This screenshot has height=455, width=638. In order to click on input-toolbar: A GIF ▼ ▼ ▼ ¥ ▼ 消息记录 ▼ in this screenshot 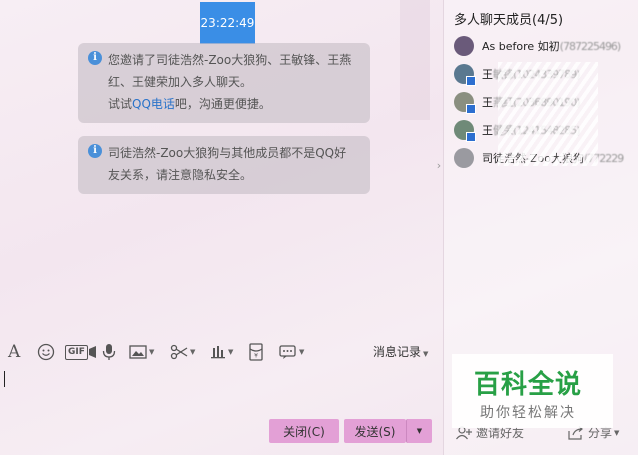, I will do `click(222, 352)`.